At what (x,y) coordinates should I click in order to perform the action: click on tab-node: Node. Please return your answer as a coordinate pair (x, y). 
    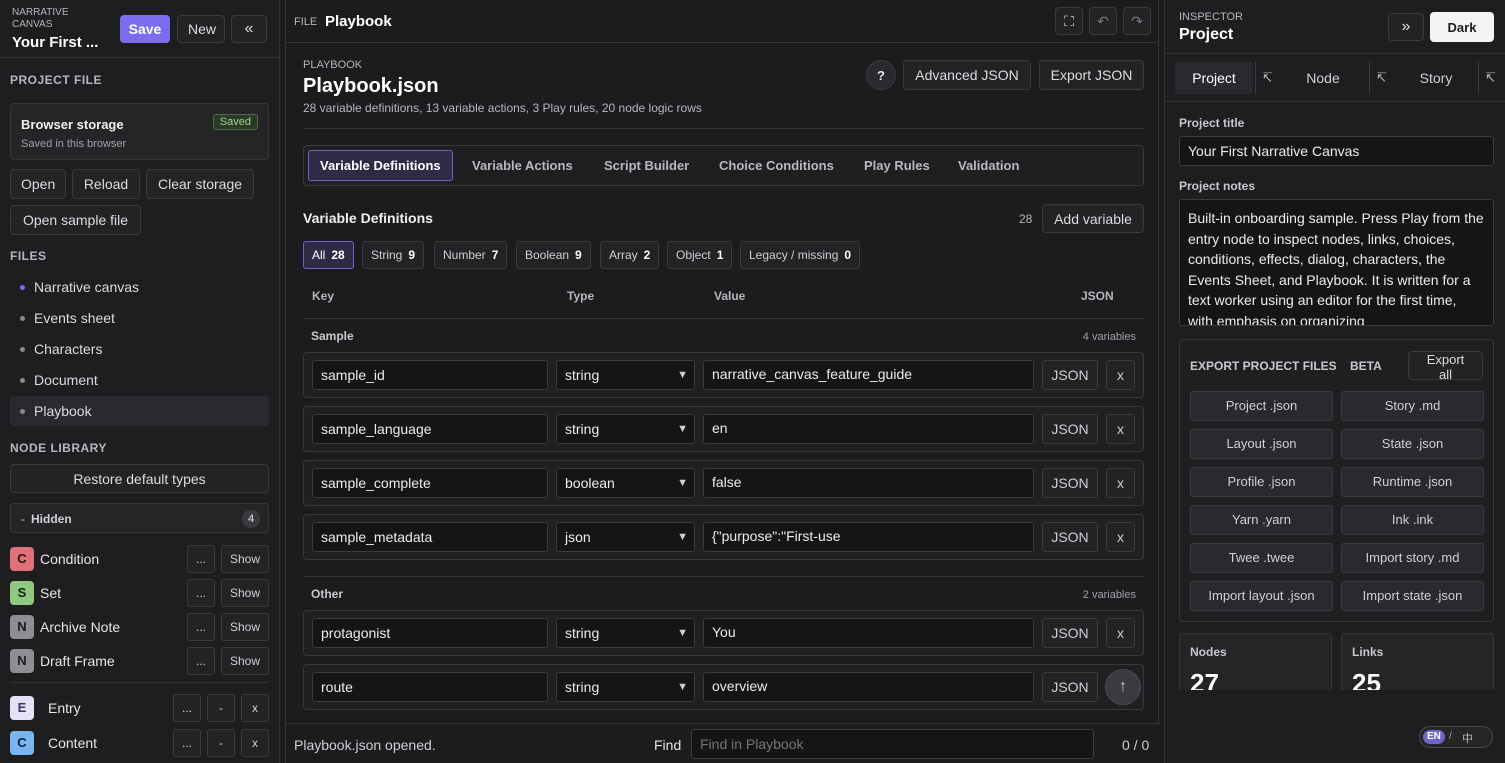
    Looking at the image, I should click on (1323, 78).